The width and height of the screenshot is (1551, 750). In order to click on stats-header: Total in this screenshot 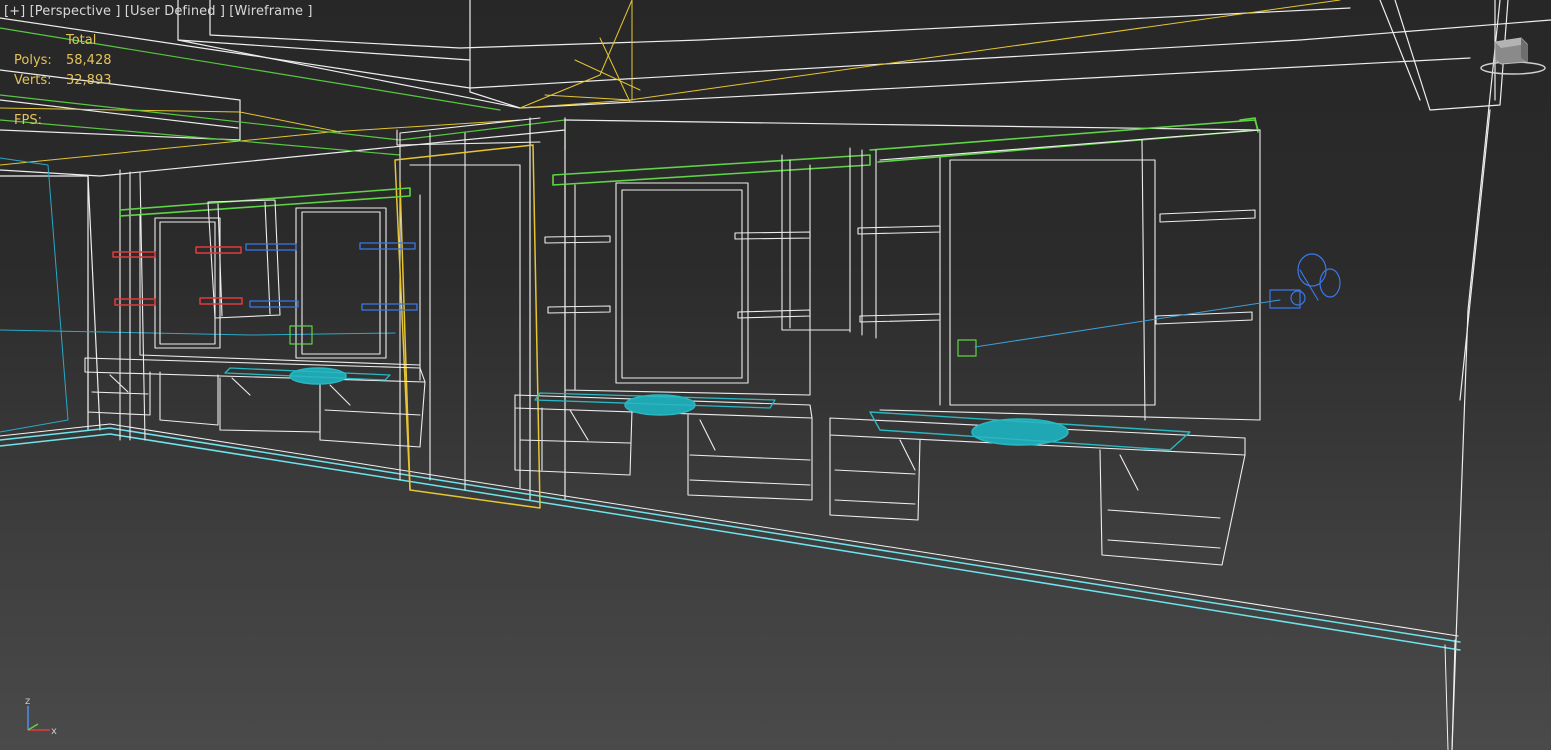, I will do `click(81, 40)`.